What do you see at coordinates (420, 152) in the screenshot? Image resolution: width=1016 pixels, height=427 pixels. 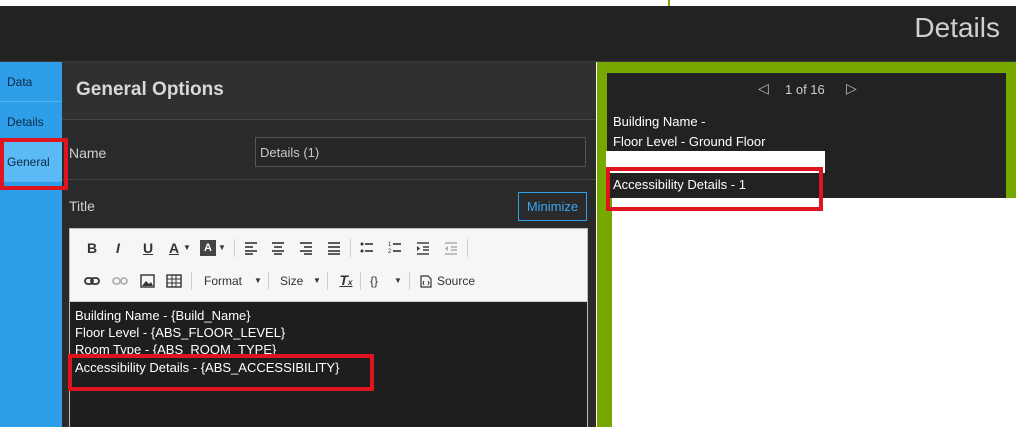 I see `name-input` at bounding box center [420, 152].